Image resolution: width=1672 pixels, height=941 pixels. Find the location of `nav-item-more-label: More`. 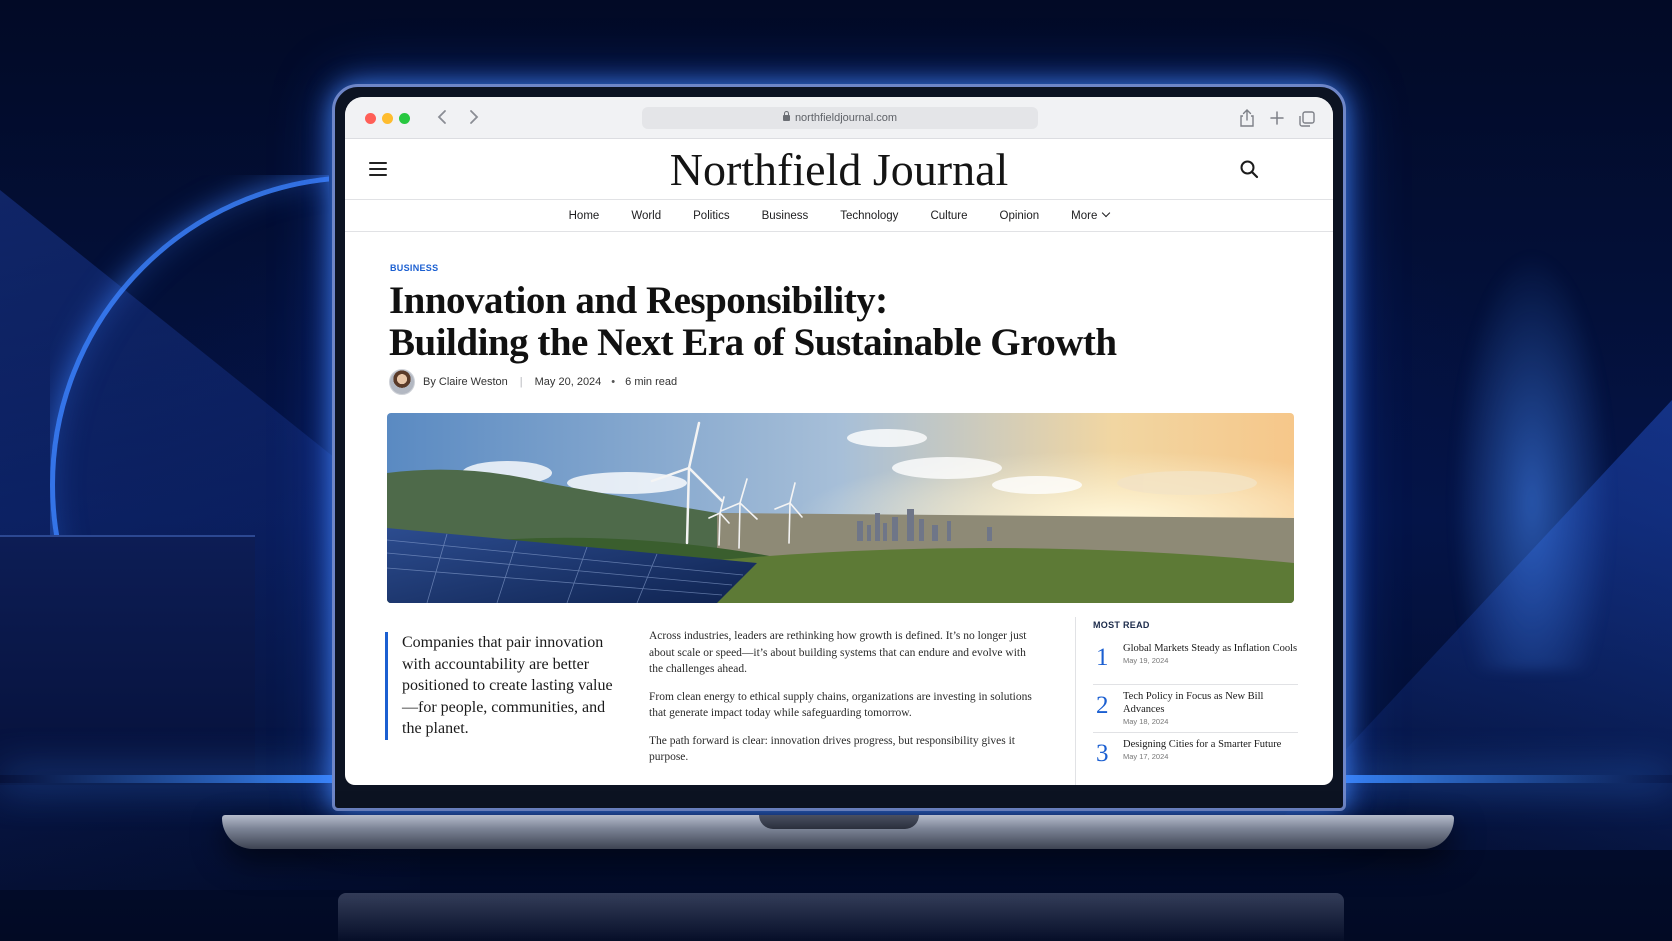

nav-item-more-label: More is located at coordinates (1084, 215).